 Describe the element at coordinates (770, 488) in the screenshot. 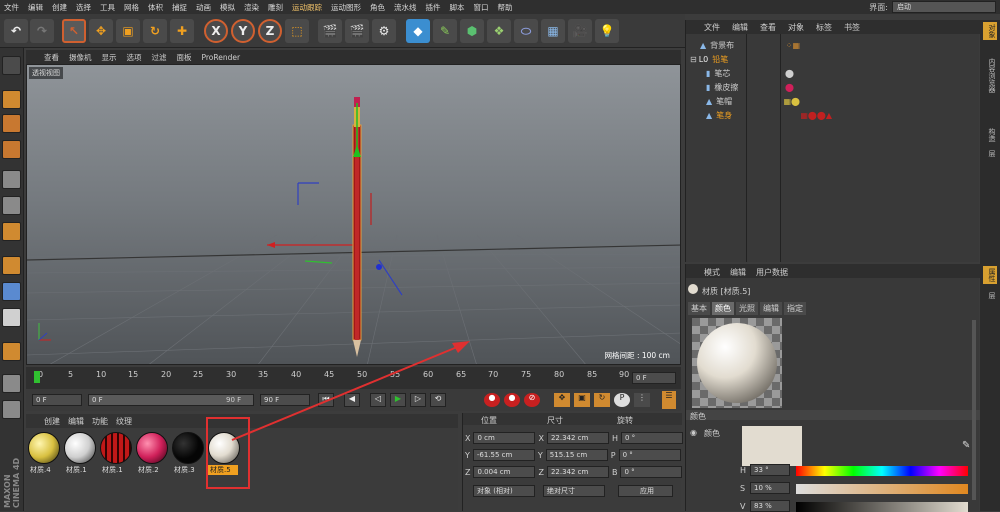

I see `s-field: 10 %` at that location.